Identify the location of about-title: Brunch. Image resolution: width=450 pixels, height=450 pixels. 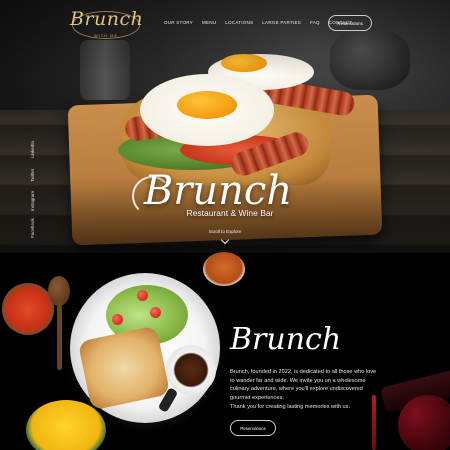
(286, 339).